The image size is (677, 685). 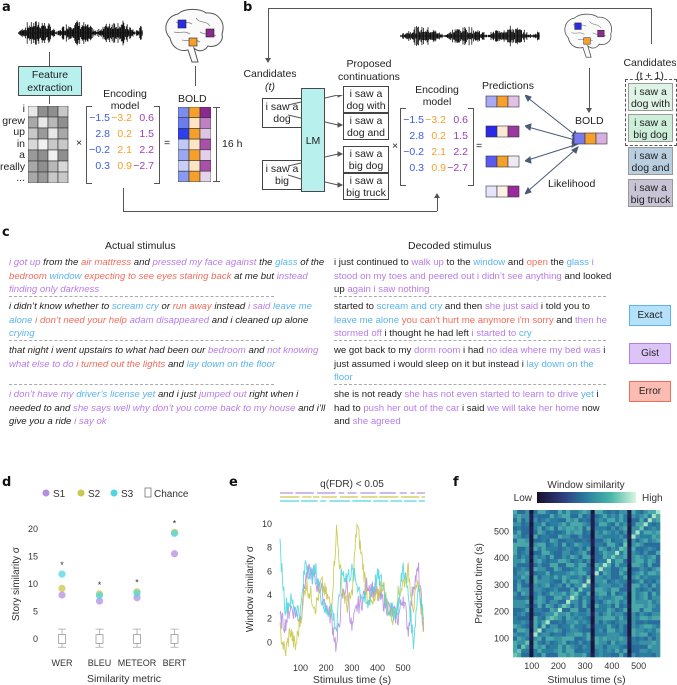 What do you see at coordinates (572, 184) in the screenshot?
I see `likelihood-label: Likelihood` at bounding box center [572, 184].